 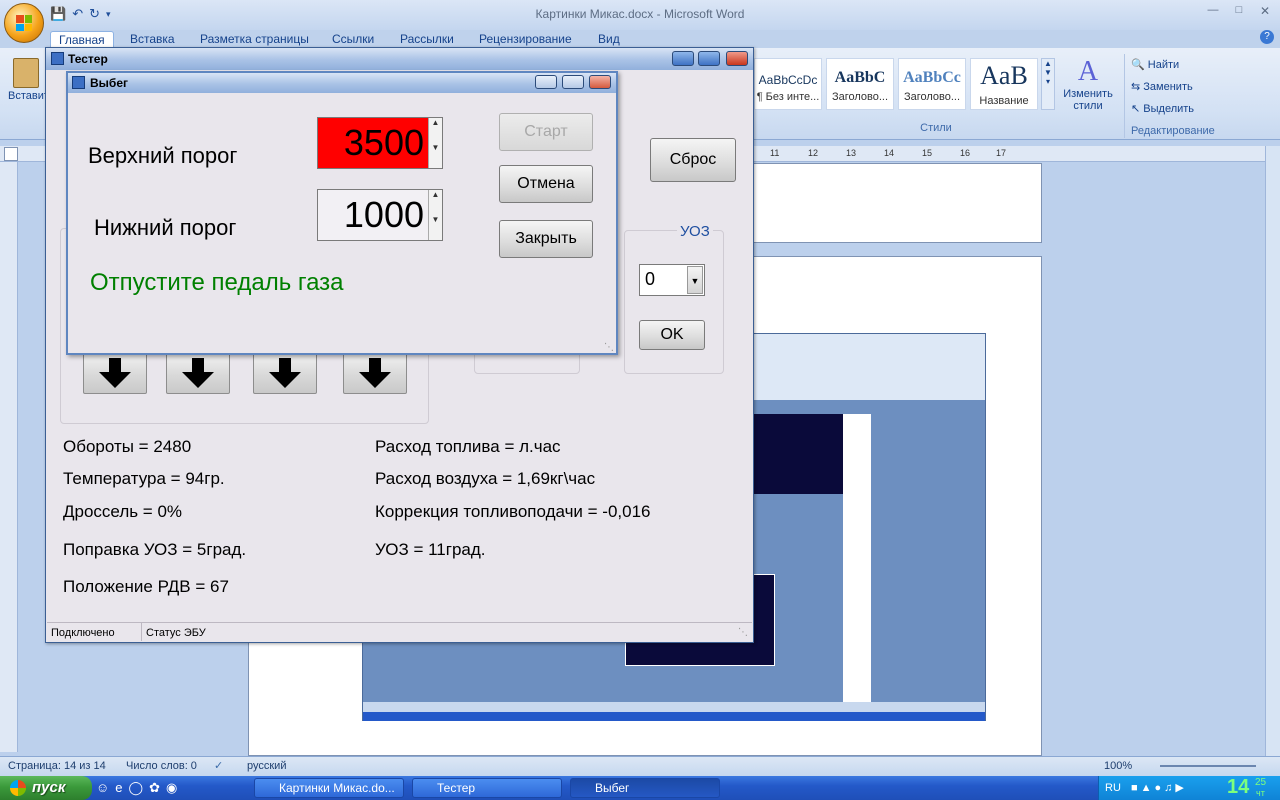 I want to click on vybeg-title-bar: Выбег, so click(x=342, y=83).